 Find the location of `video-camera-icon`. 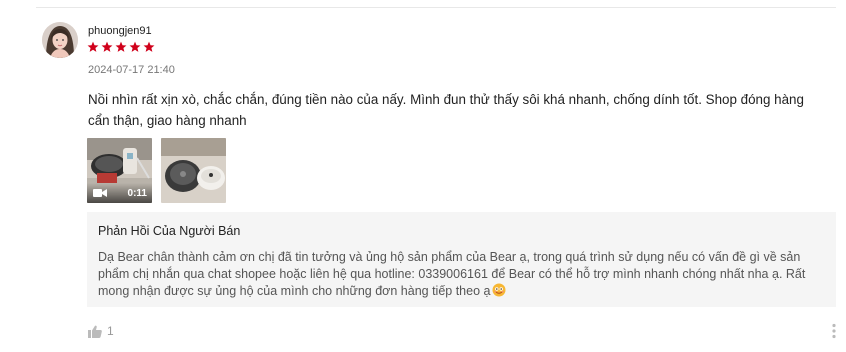

video-camera-icon is located at coordinates (100, 193).